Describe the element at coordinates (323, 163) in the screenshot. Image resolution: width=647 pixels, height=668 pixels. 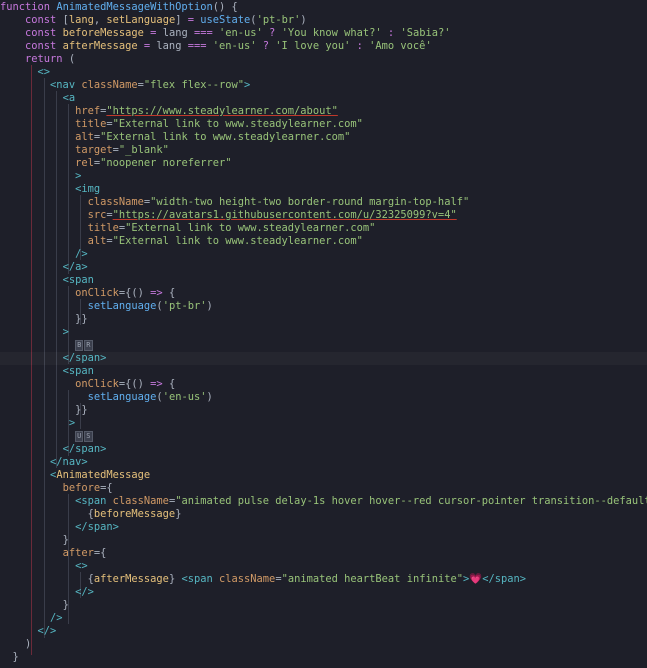
I see `code-line: rel="noopener noreferrer"` at that location.